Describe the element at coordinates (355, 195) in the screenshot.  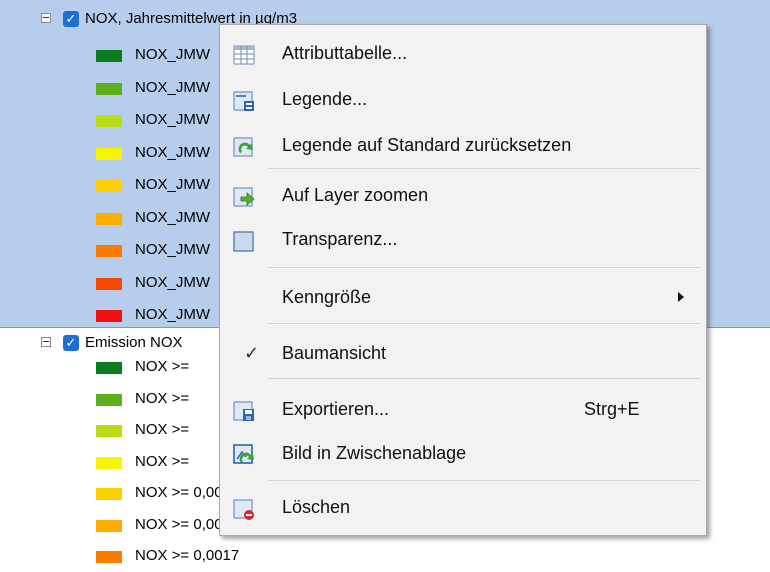
I see `menu-item-label: Auf Layer zoomen` at that location.